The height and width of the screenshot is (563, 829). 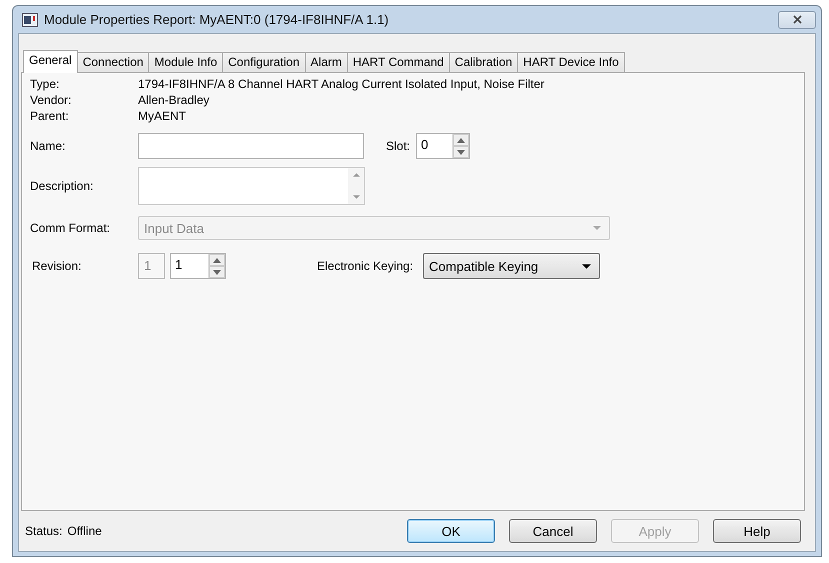 I want to click on field-value: MyAENT, so click(x=162, y=116).